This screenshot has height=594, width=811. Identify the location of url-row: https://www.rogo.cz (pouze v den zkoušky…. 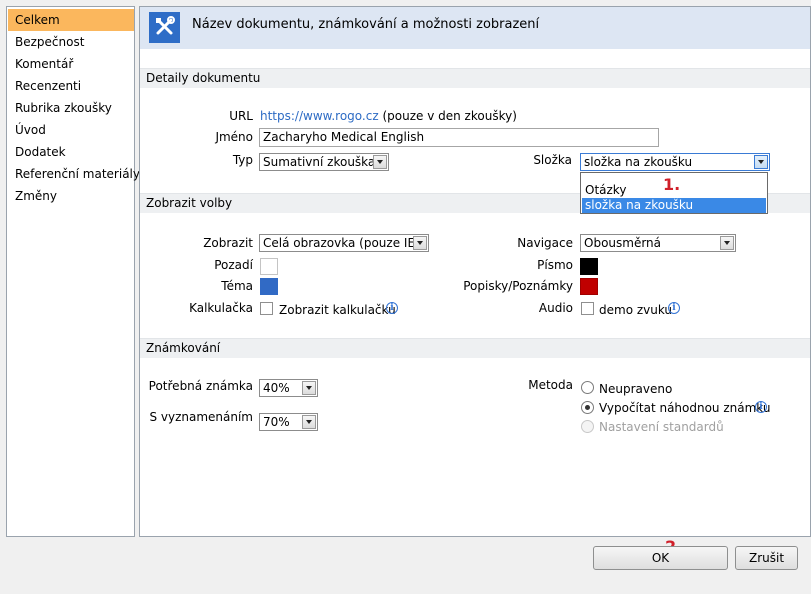
(388, 116).